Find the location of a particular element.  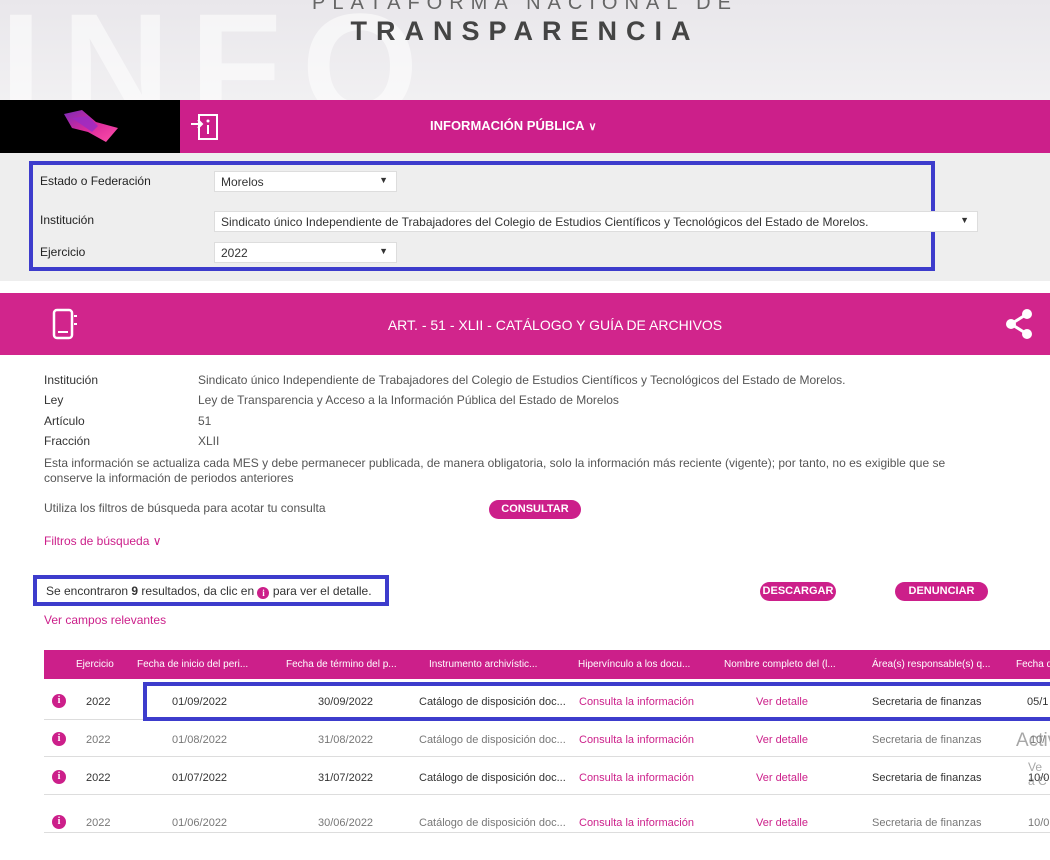

results-middle: resultados, da clic en is located at coordinates (198, 591).